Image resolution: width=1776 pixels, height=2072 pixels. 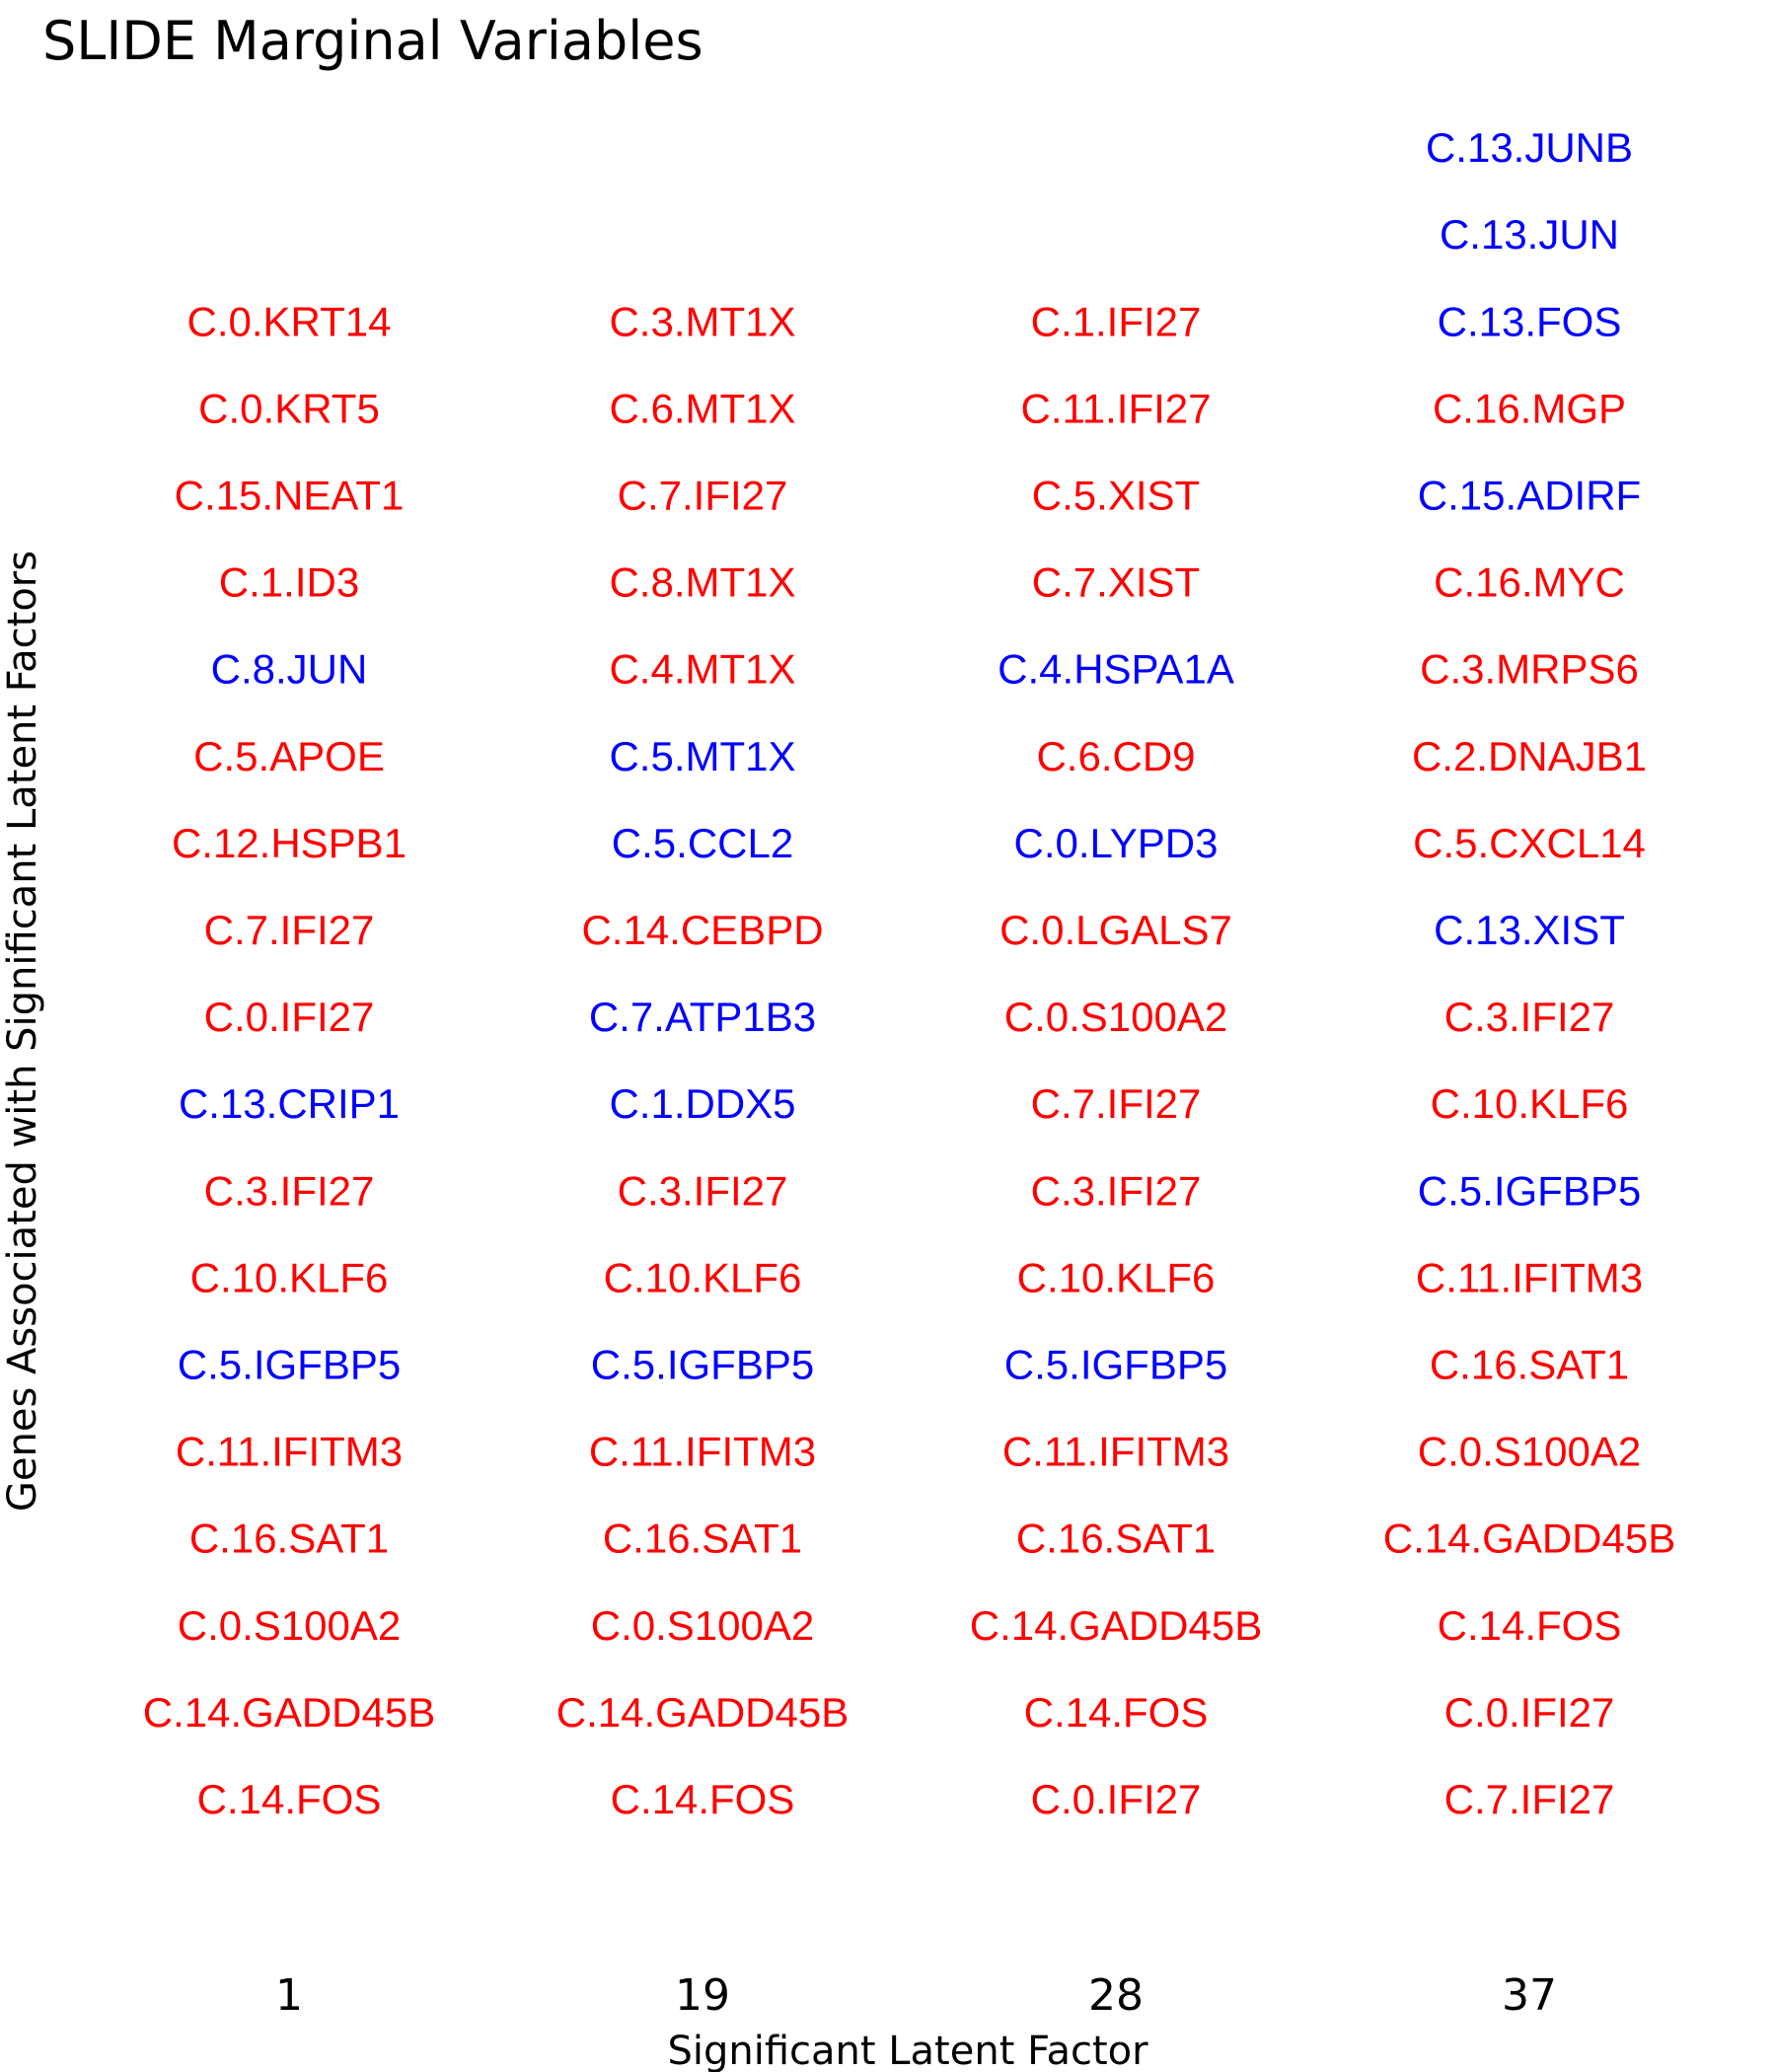 What do you see at coordinates (703, 1017) in the screenshot?
I see `gene-label: C.7.ATP1B3` at bounding box center [703, 1017].